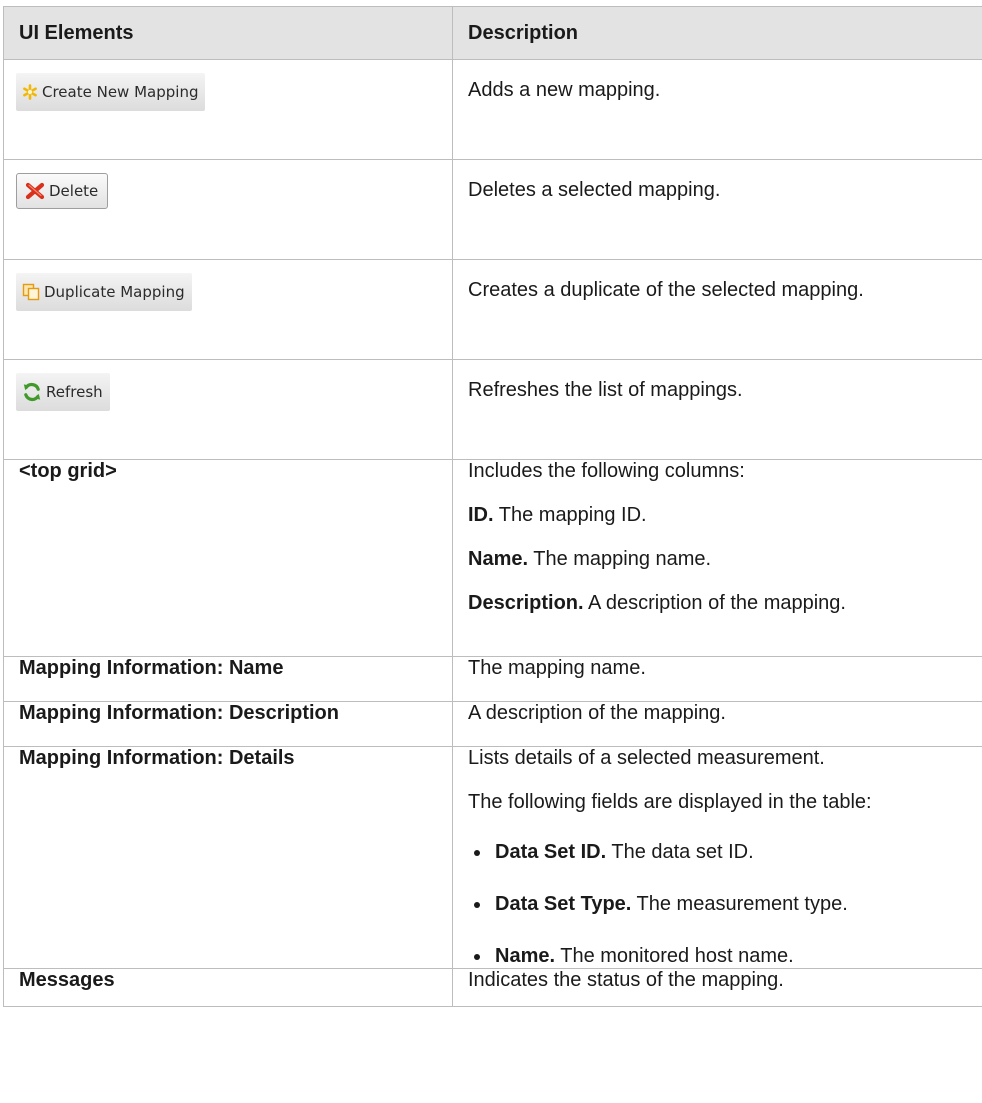  Describe the element at coordinates (228, 987) in the screenshot. I see `messages-element: Messages` at that location.